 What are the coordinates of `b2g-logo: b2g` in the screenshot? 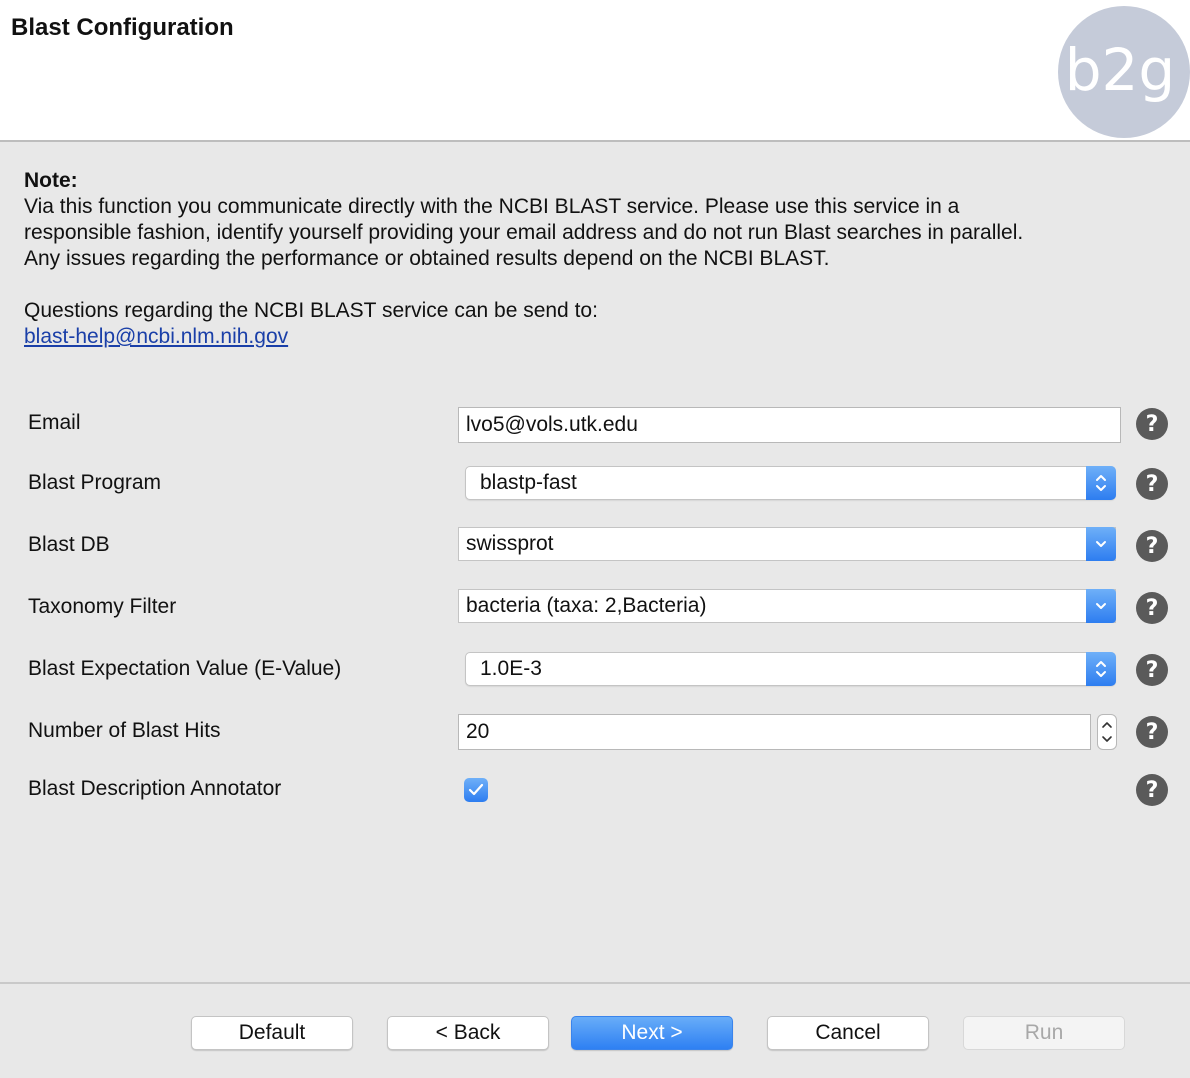 It's located at (1124, 72).